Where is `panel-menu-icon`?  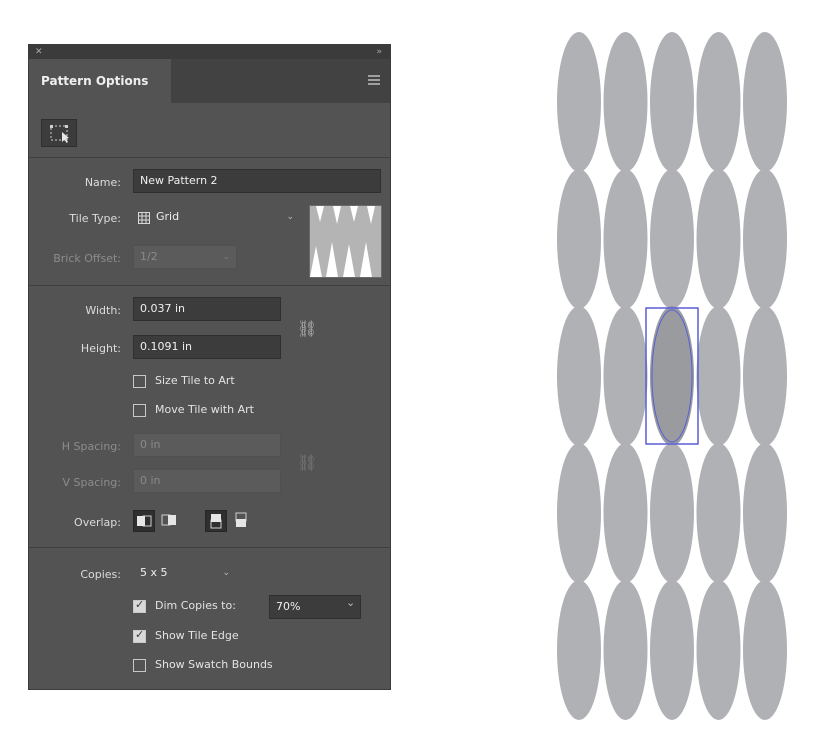 panel-menu-icon is located at coordinates (374, 80).